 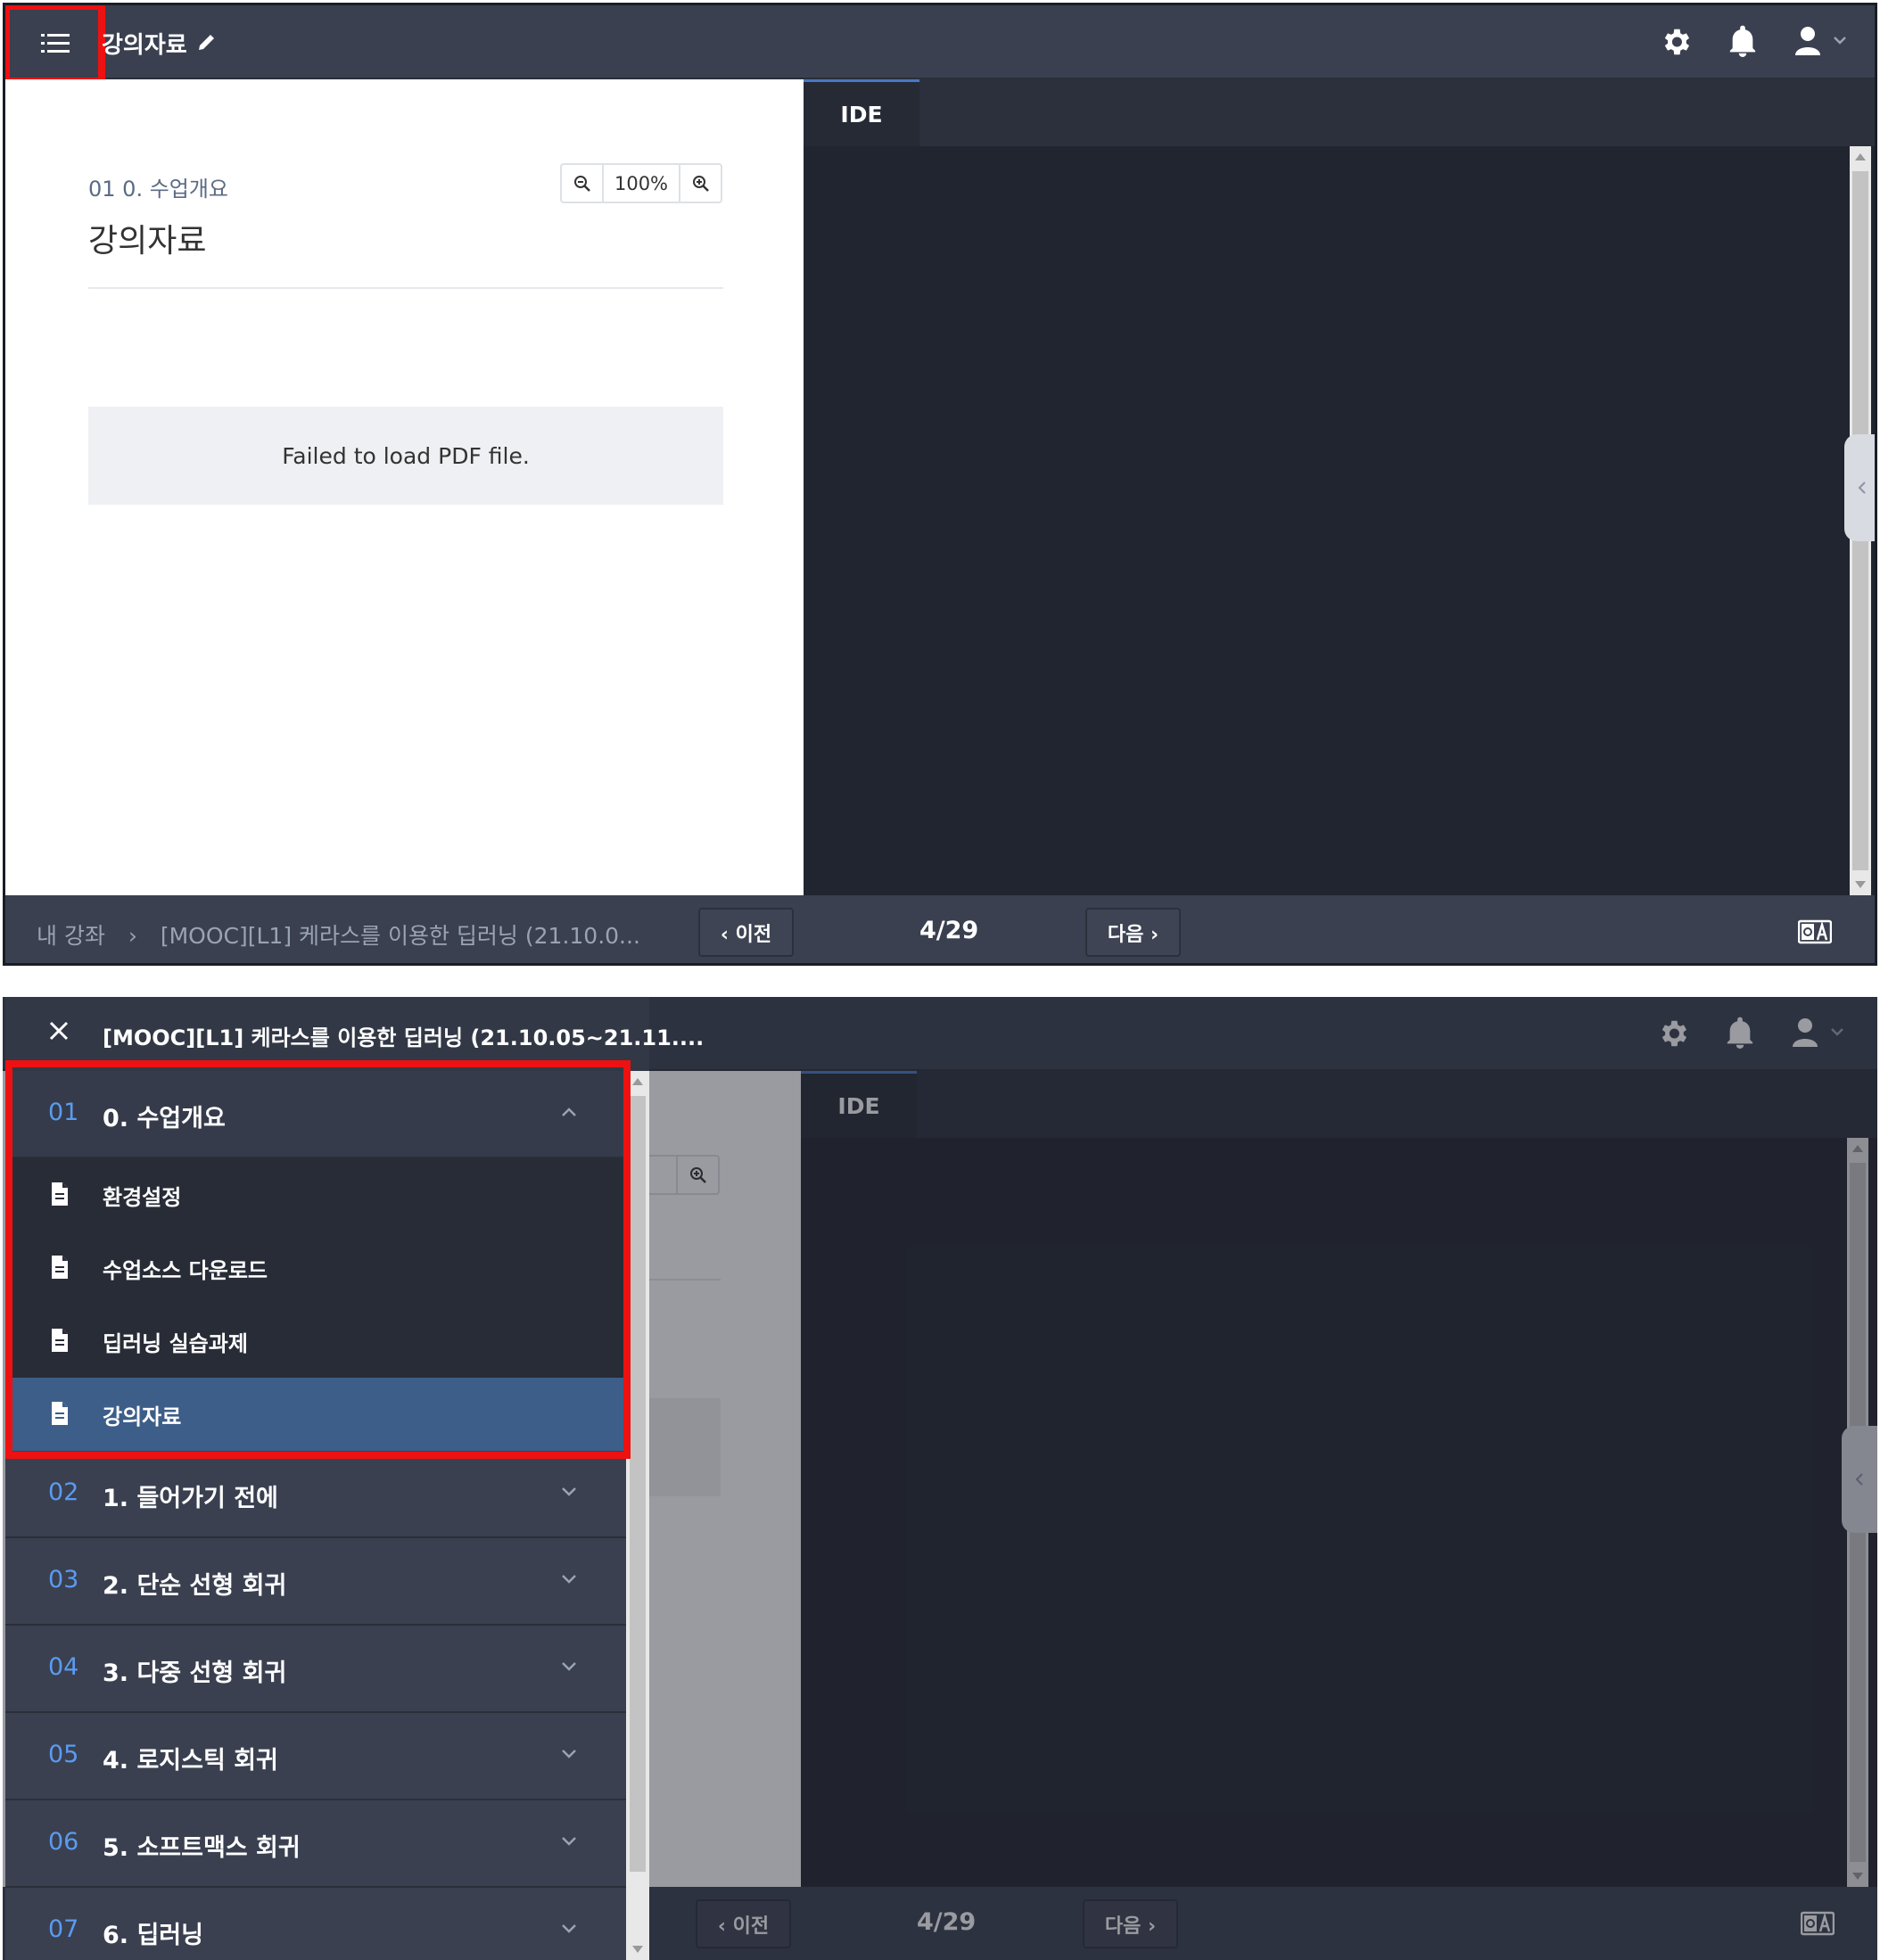 What do you see at coordinates (746, 932) in the screenshot?
I see `prev-button: ‹ 이전` at bounding box center [746, 932].